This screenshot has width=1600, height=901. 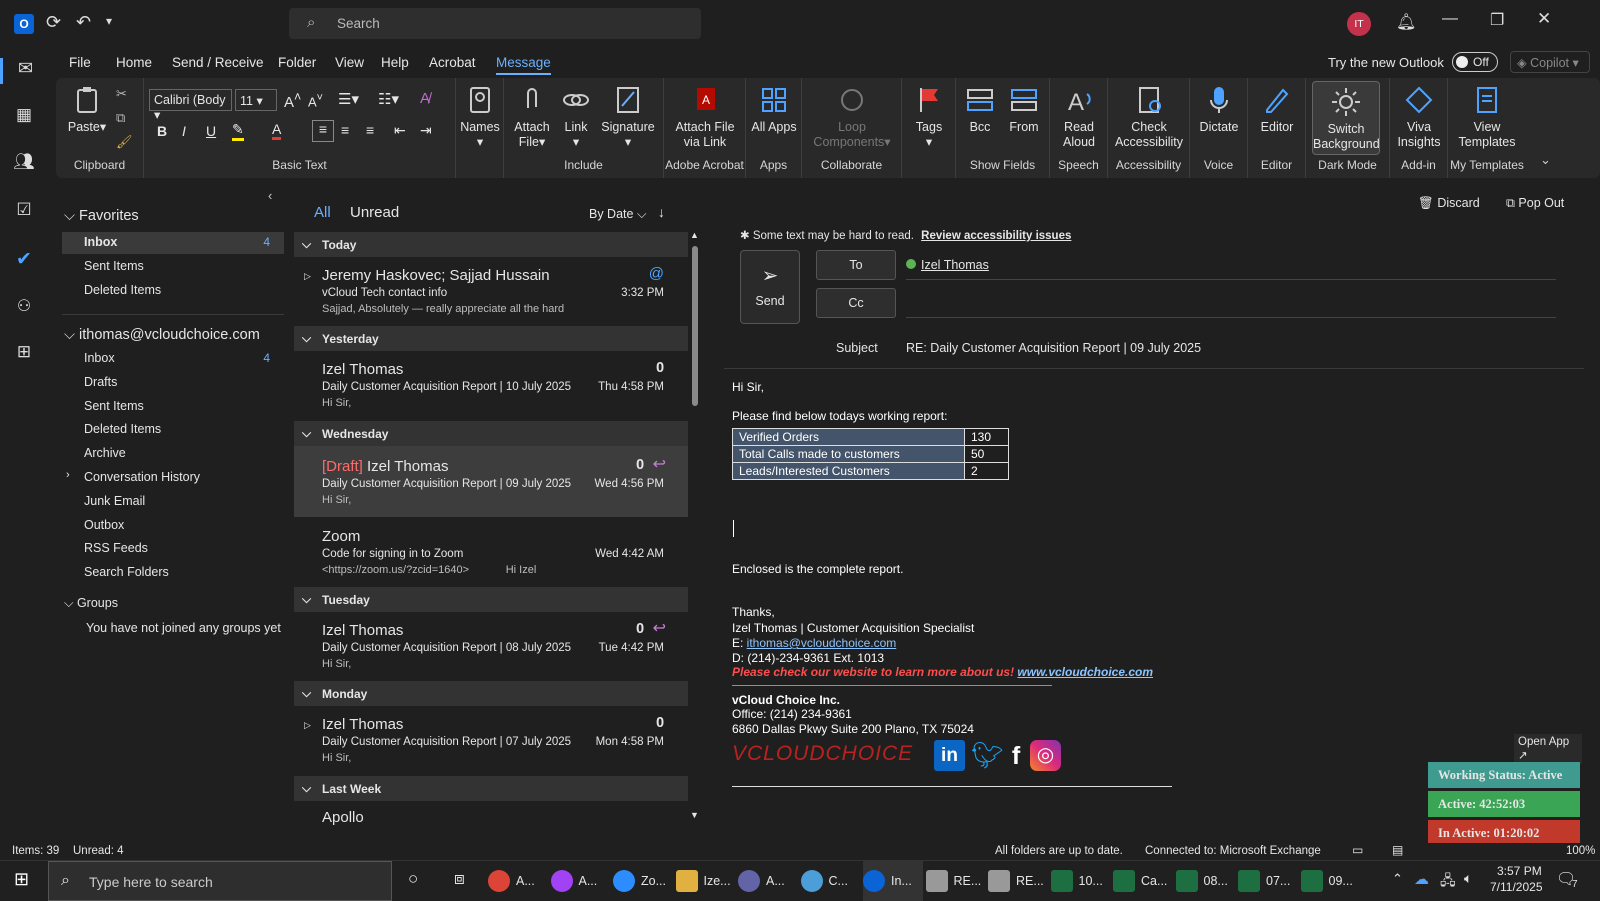 I want to click on menu-acrobat: Acrobat, so click(x=452, y=62).